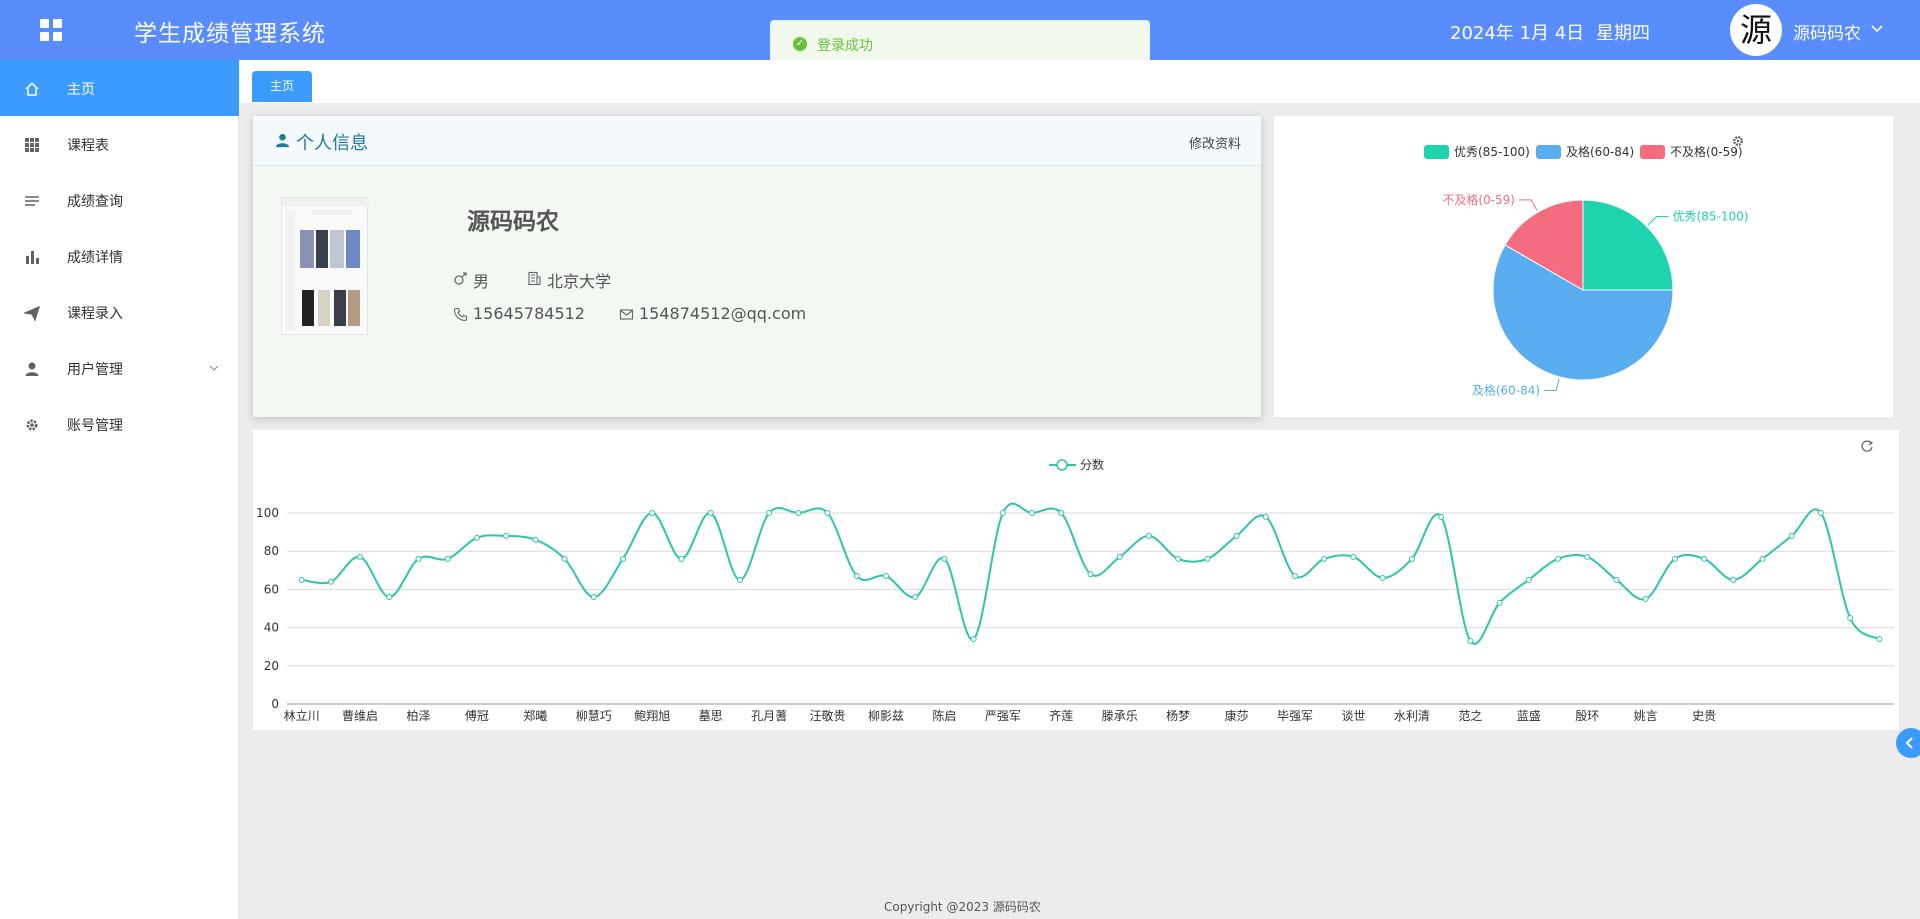  What do you see at coordinates (119, 489) in the screenshot?
I see `sidebar: 主页 课程表 成绩查询 成绩详情 课程录入 用户管理 账号管理` at bounding box center [119, 489].